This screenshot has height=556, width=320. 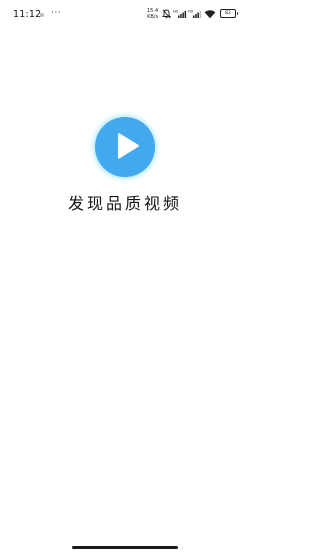 What do you see at coordinates (195, 14) in the screenshot?
I see `signal-icon-sim2: HD` at bounding box center [195, 14].